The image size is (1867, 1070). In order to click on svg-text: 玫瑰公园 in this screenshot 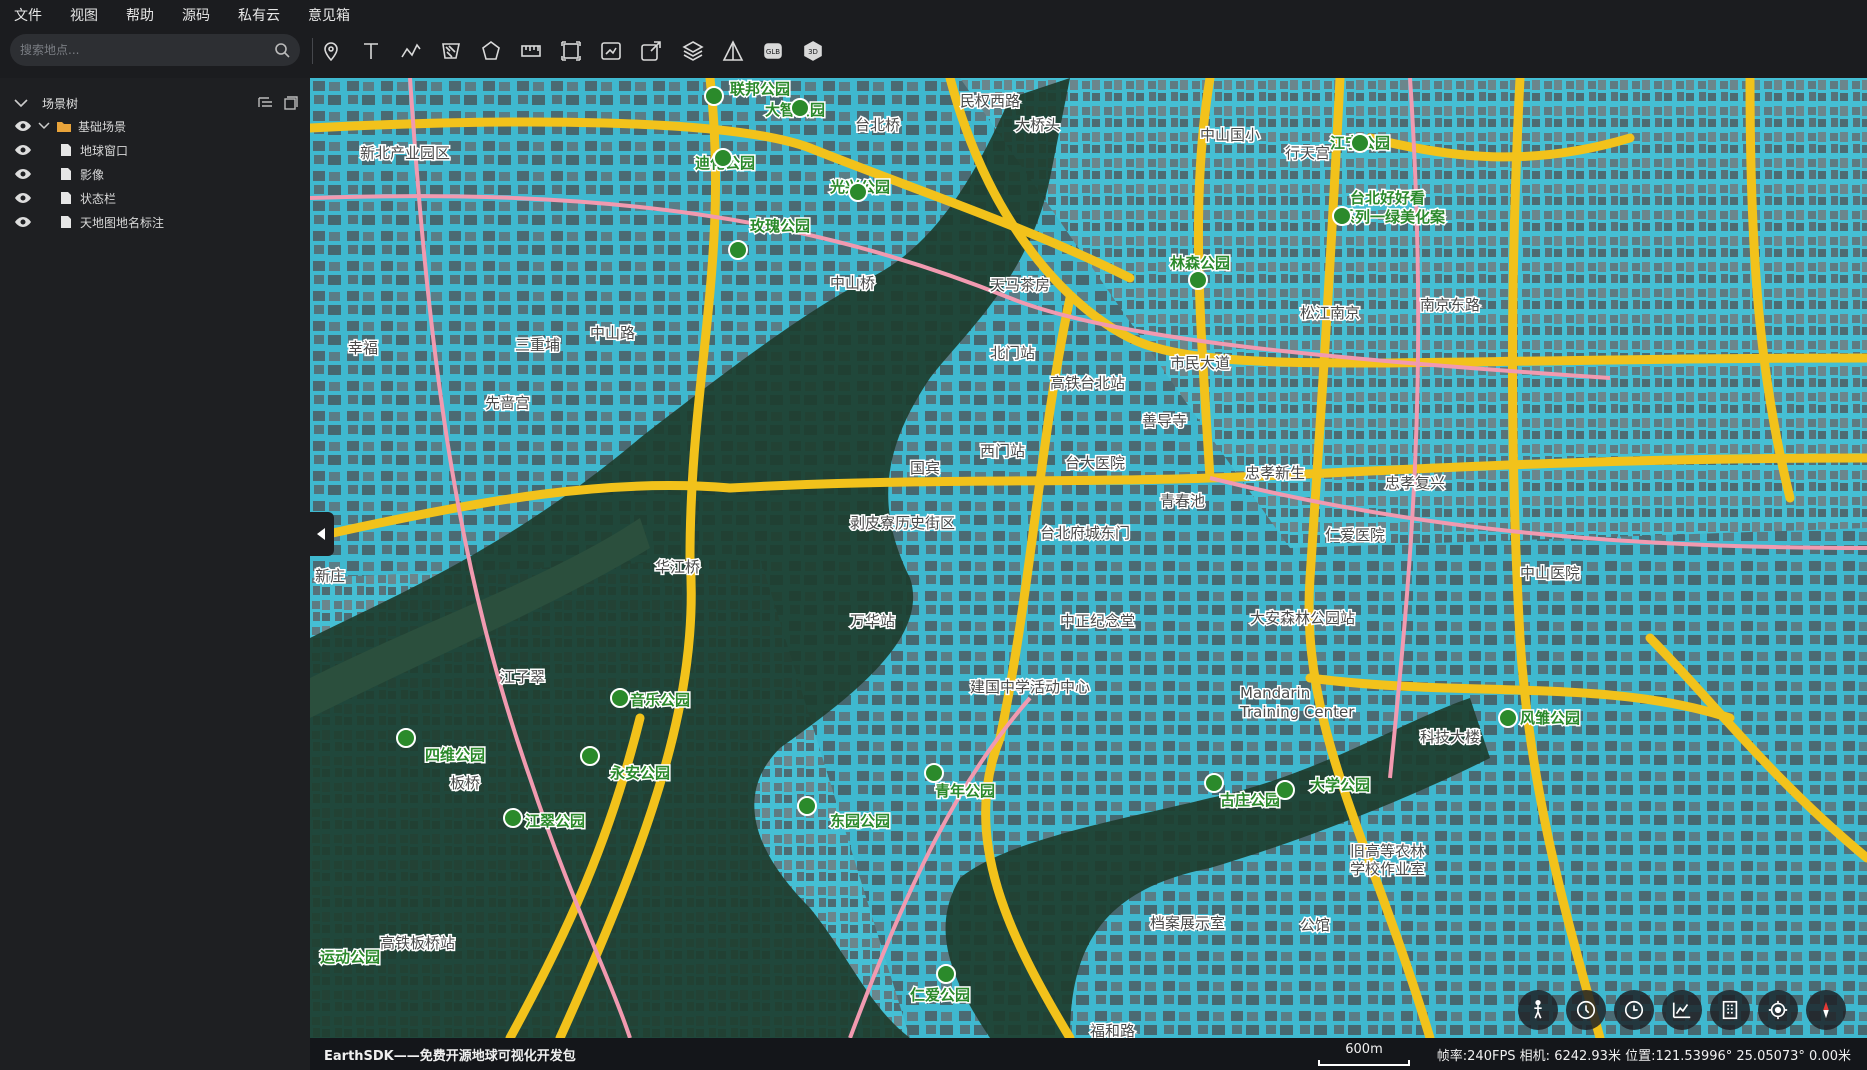, I will do `click(780, 226)`.